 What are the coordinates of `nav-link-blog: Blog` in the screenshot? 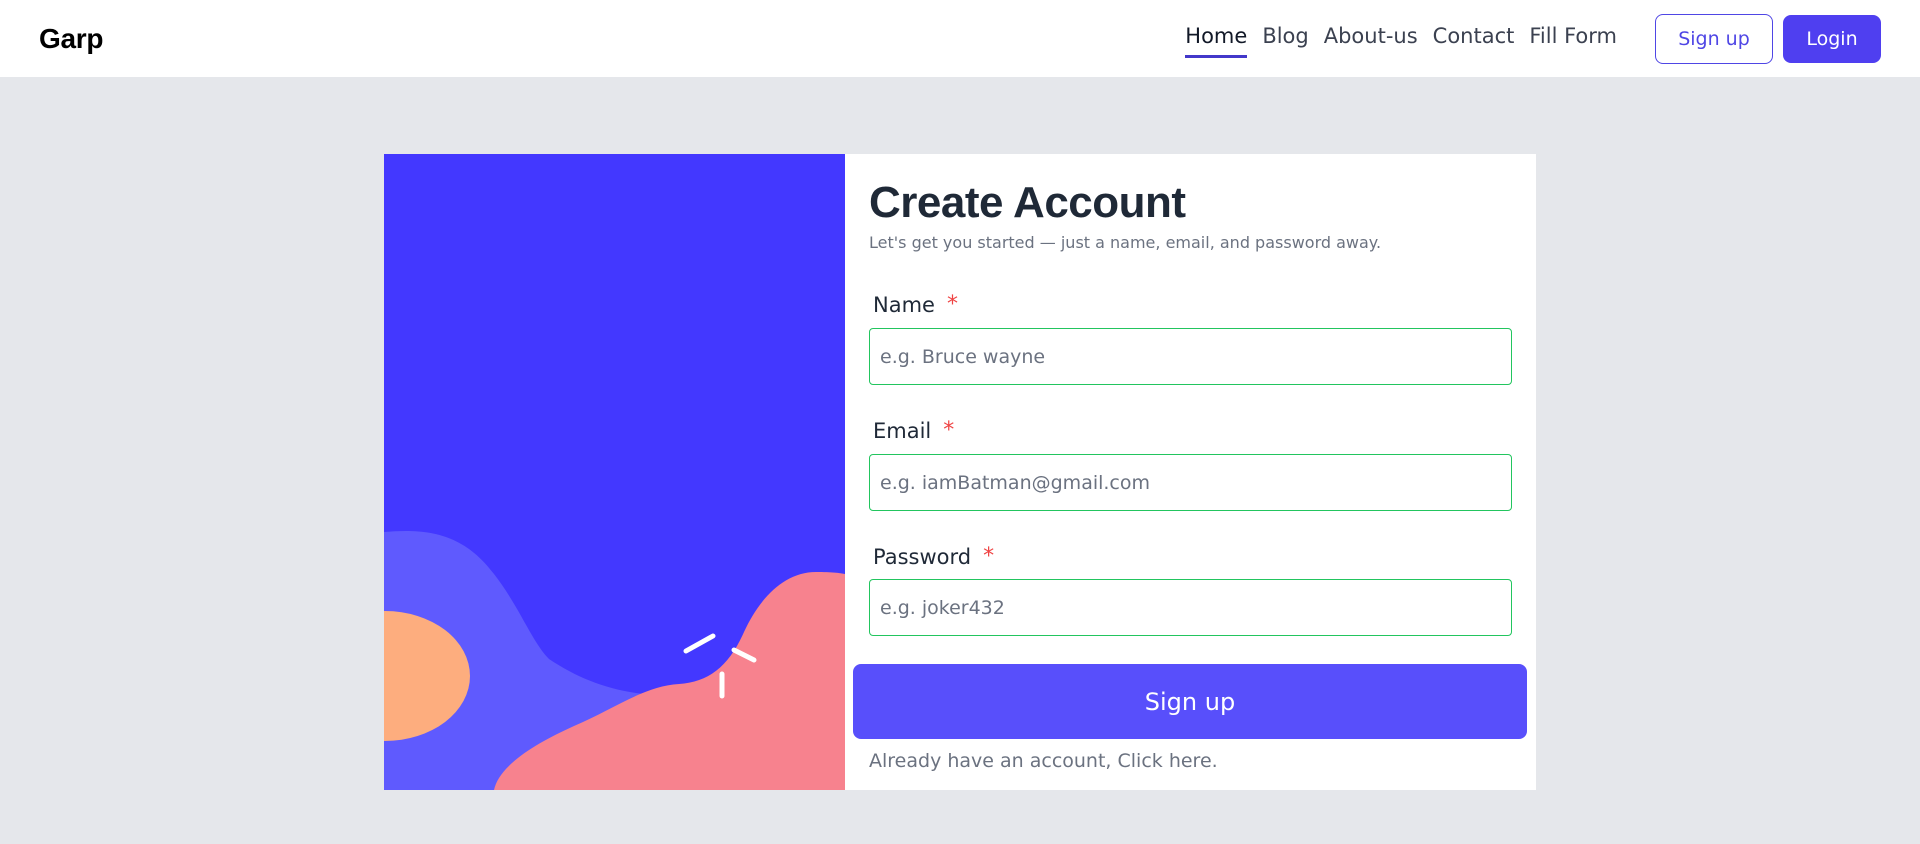 It's located at (1285, 39).